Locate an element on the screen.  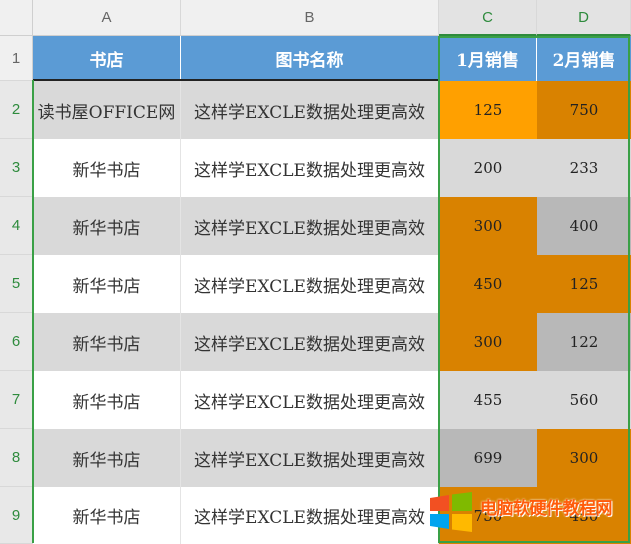
header-cell-book-title: 图书名称 is located at coordinates (310, 58).